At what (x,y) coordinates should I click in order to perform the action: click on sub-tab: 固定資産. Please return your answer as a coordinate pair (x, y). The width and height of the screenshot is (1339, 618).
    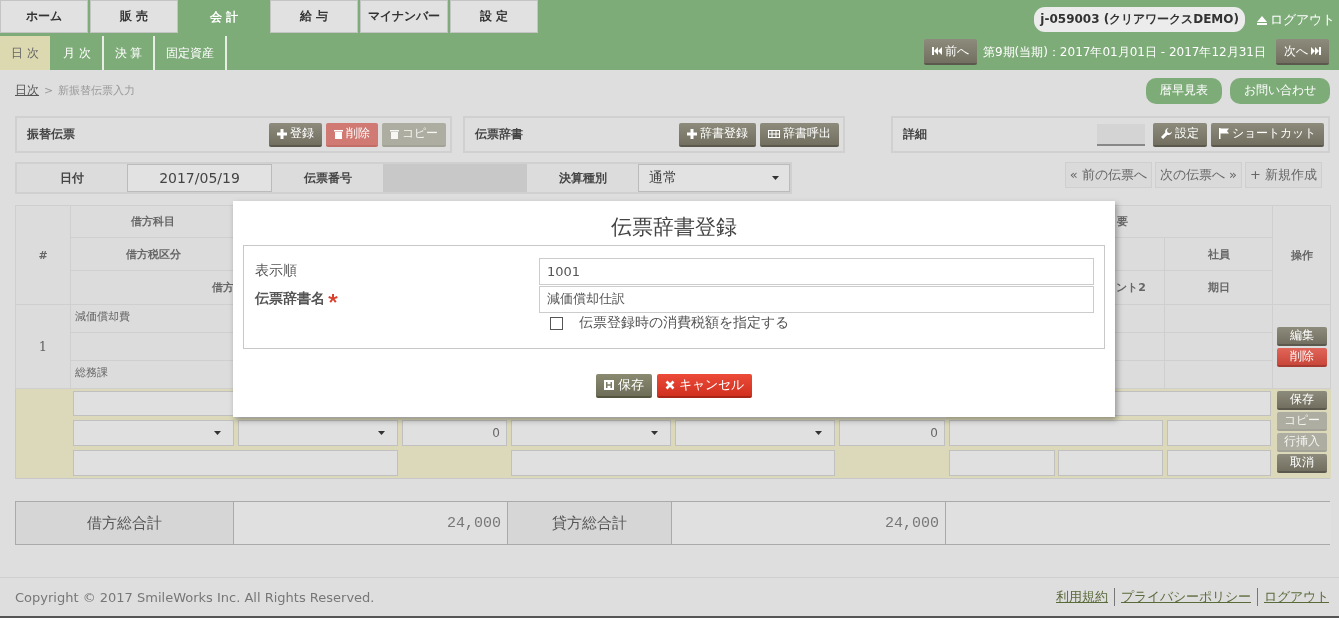
    Looking at the image, I should click on (191, 53).